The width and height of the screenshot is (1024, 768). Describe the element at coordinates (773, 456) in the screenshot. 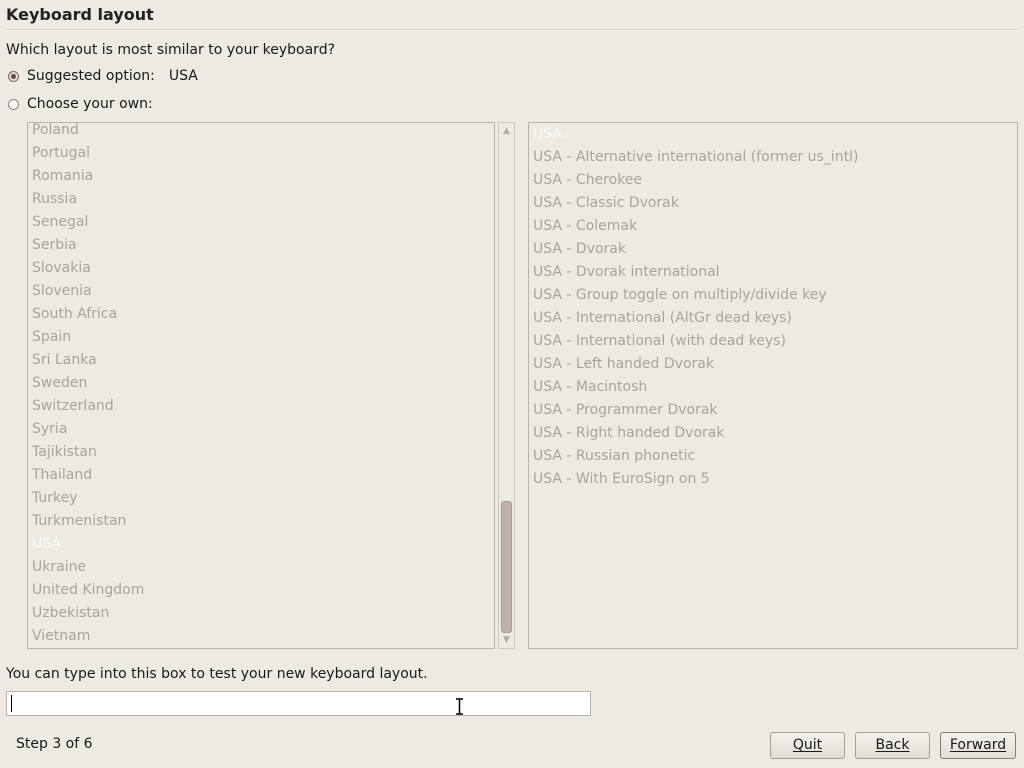

I see `variant-list-item: USA - Russian phonetic` at that location.